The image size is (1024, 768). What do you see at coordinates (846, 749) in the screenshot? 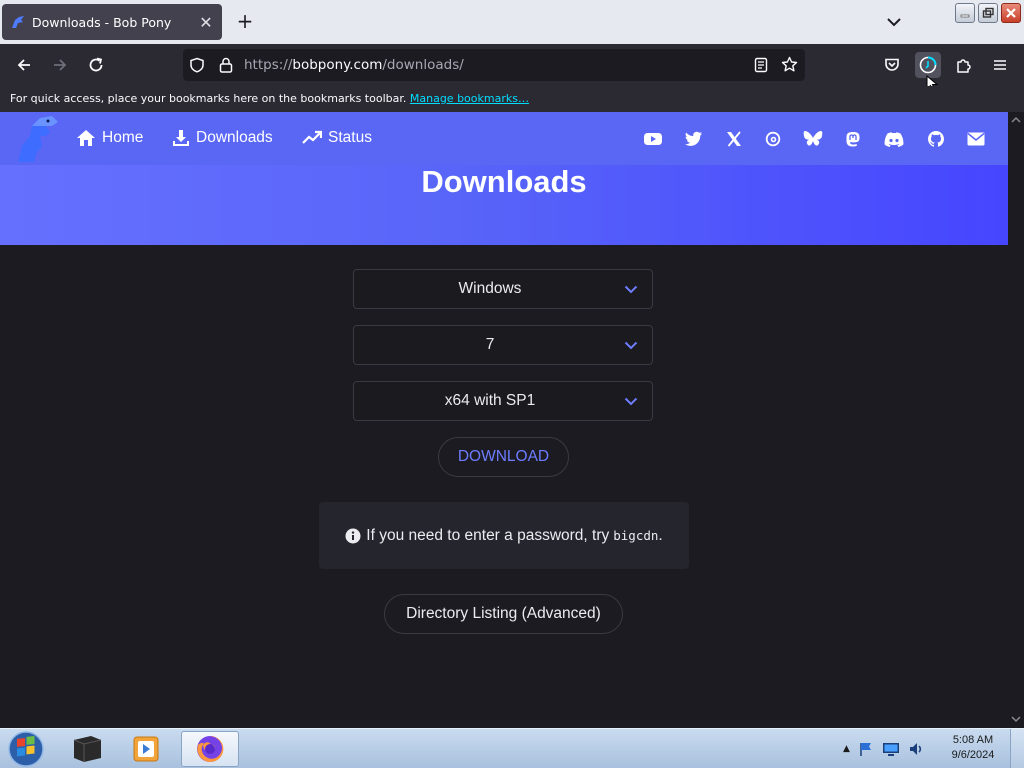
I see `tray-overflow-icon: ▲` at bounding box center [846, 749].